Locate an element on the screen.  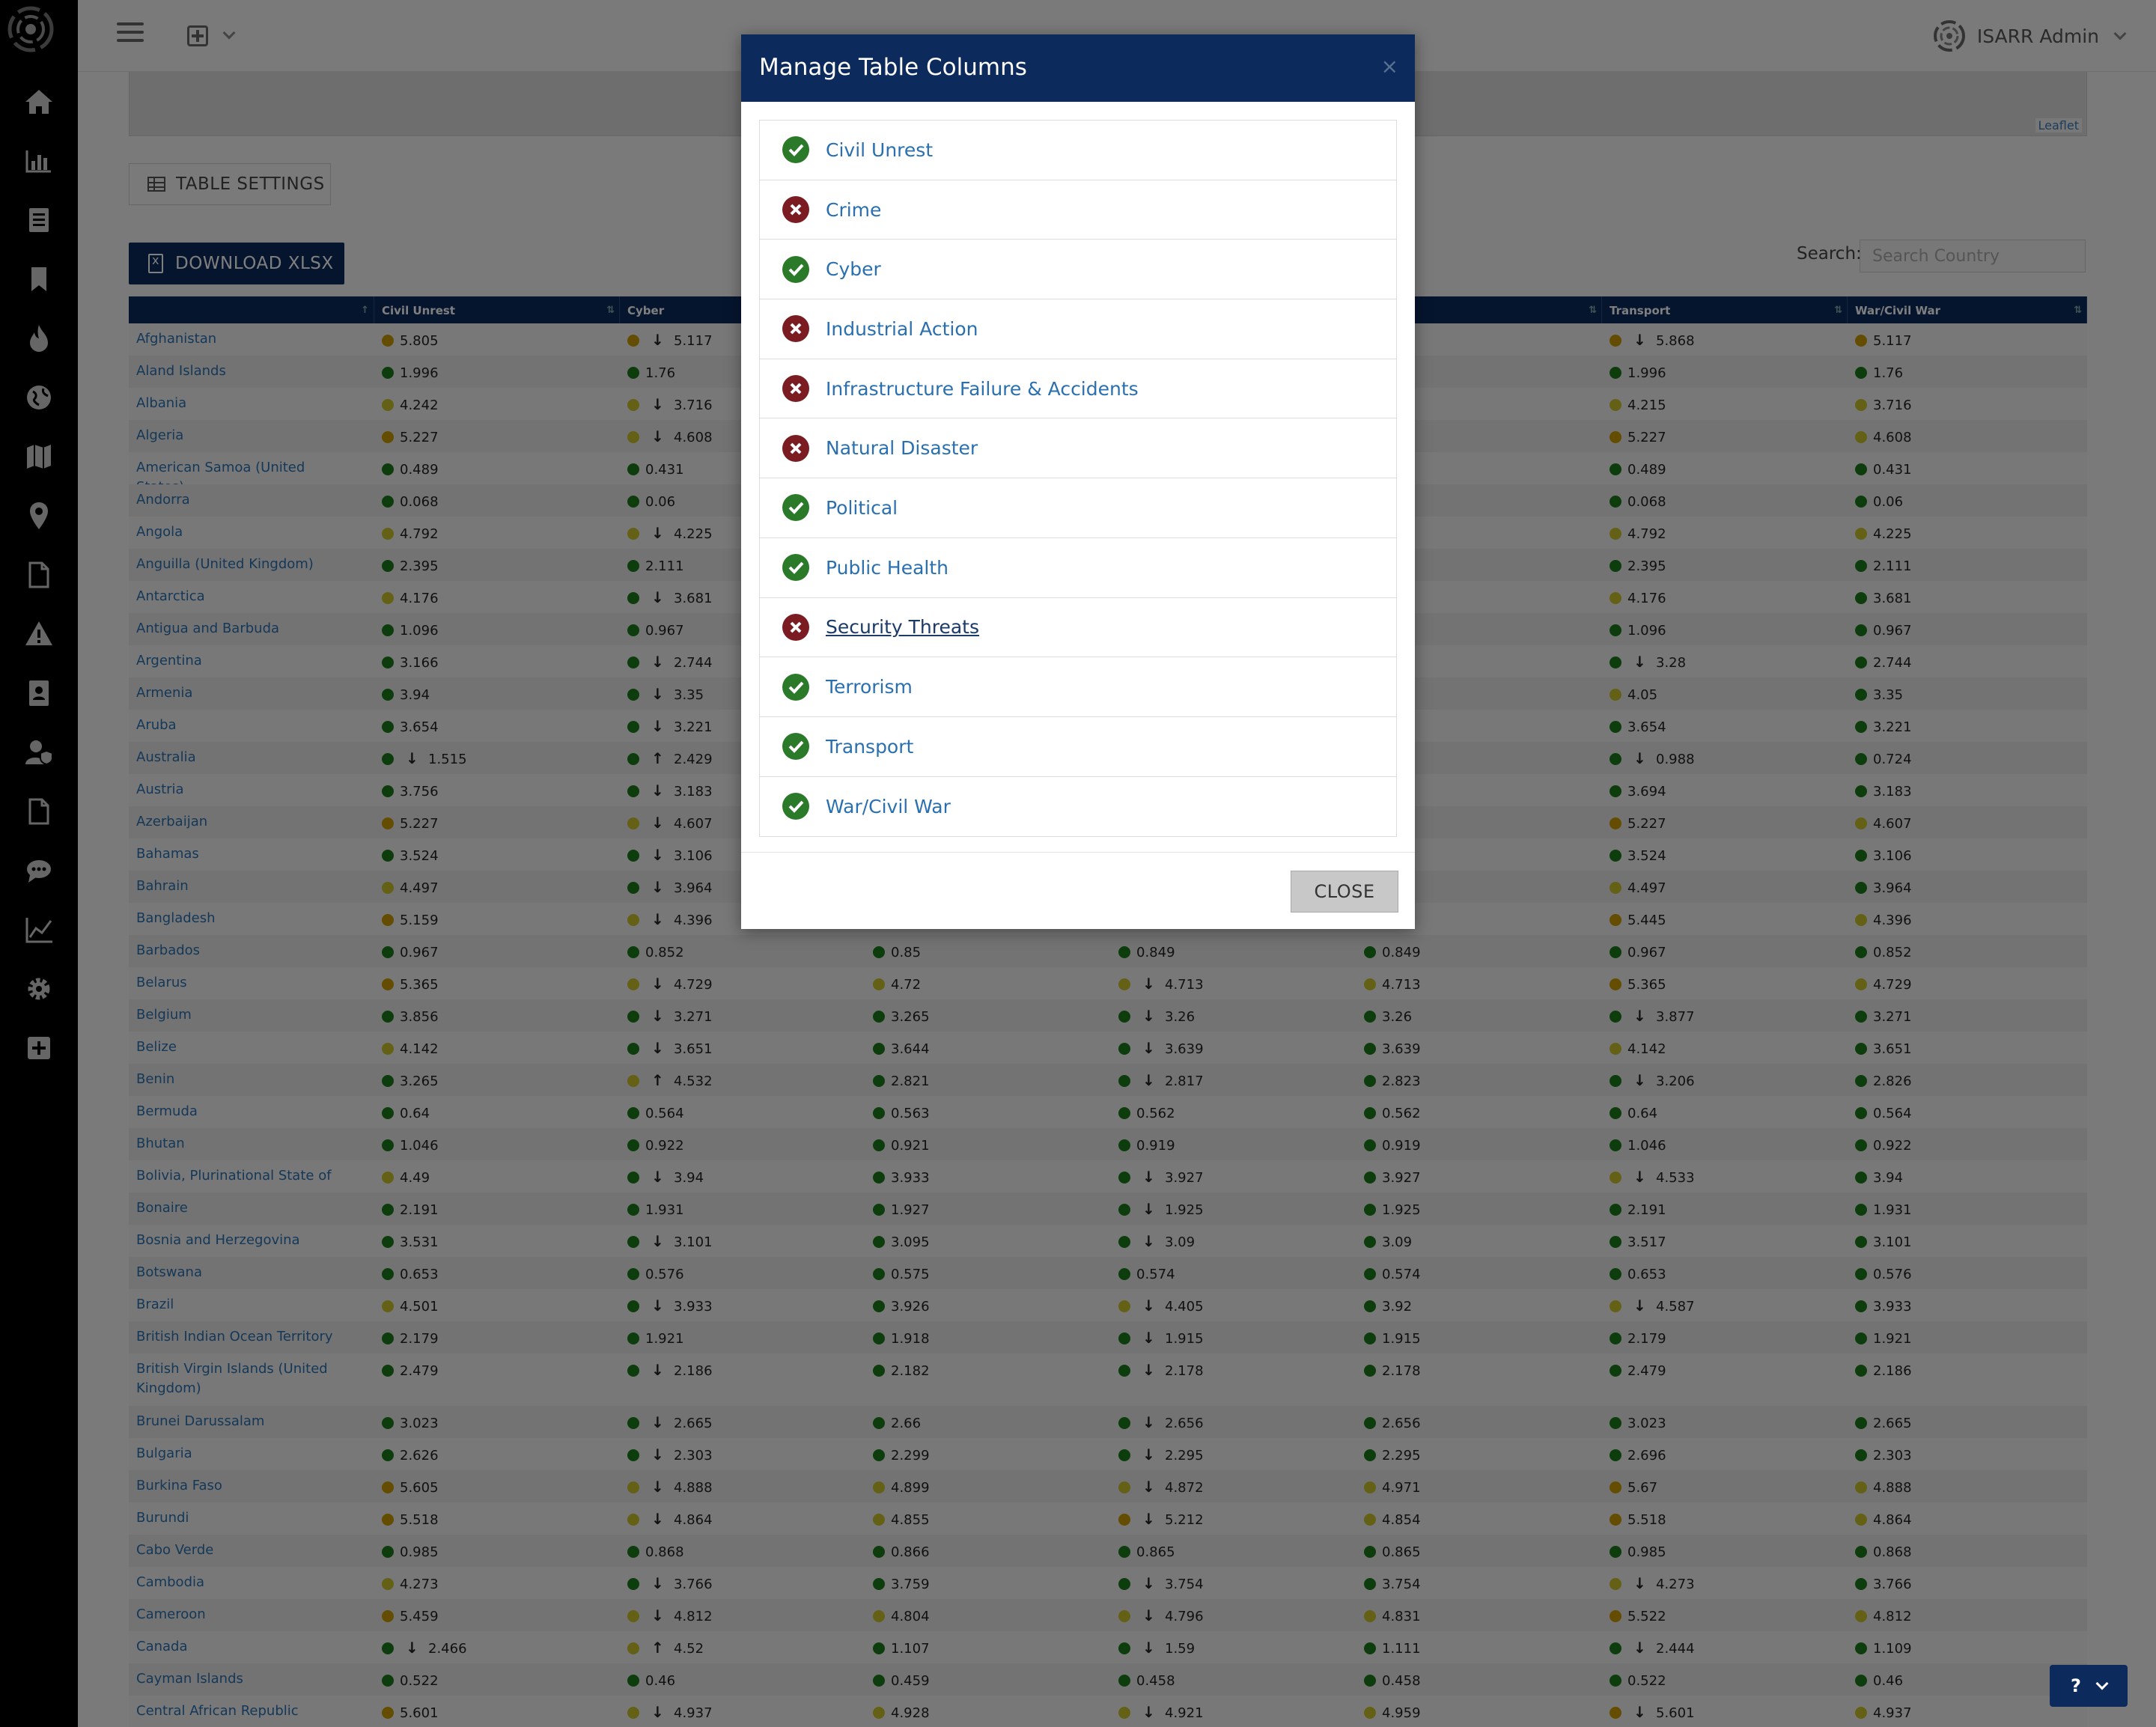
modal-header: Manage Table Columns × is located at coordinates (1078, 68).